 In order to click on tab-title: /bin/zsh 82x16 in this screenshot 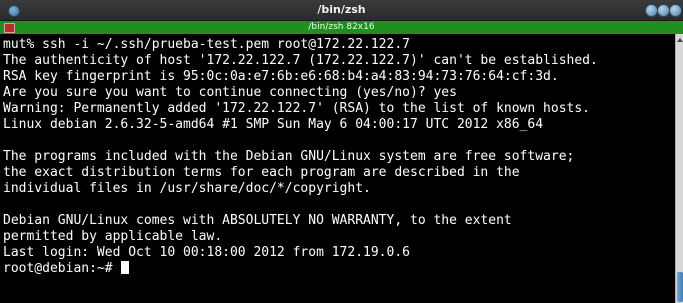, I will do `click(341, 27)`.